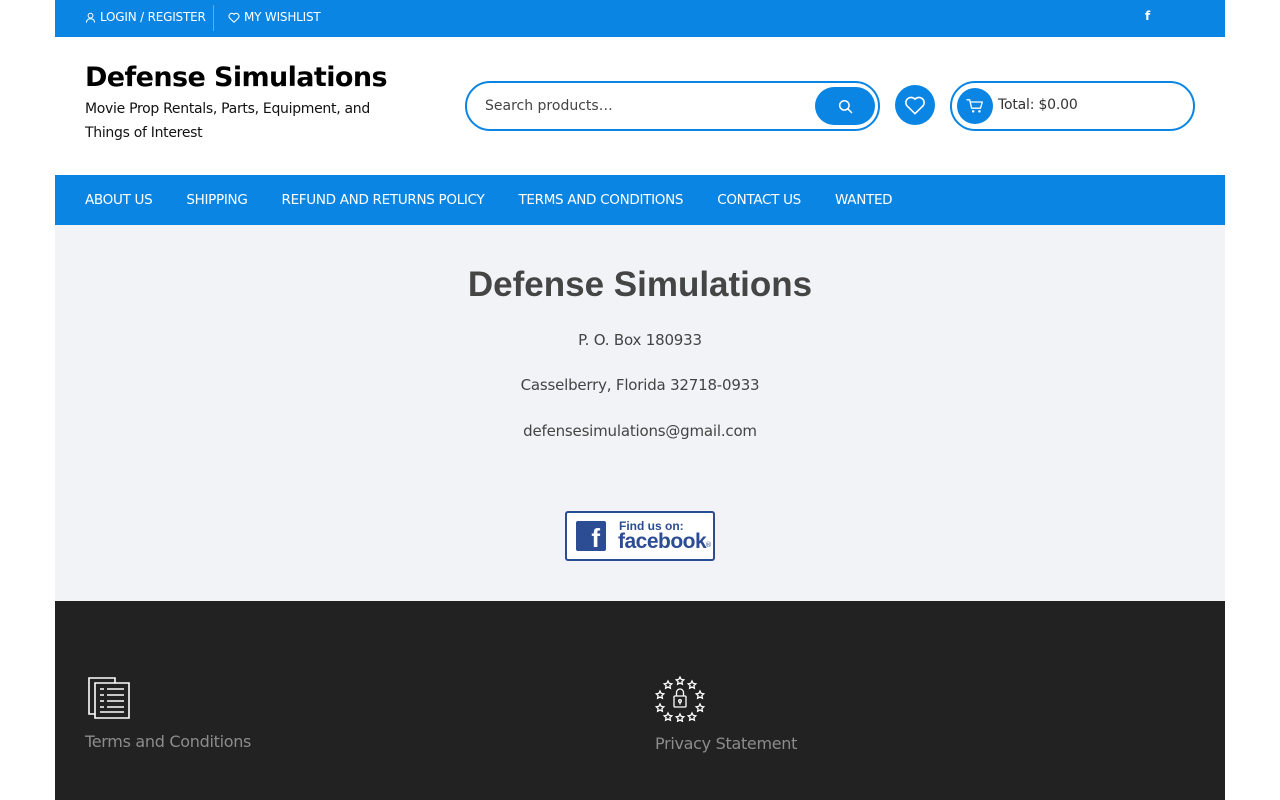  Describe the element at coordinates (1147, 16) in the screenshot. I see `facebook-icon: f` at that location.